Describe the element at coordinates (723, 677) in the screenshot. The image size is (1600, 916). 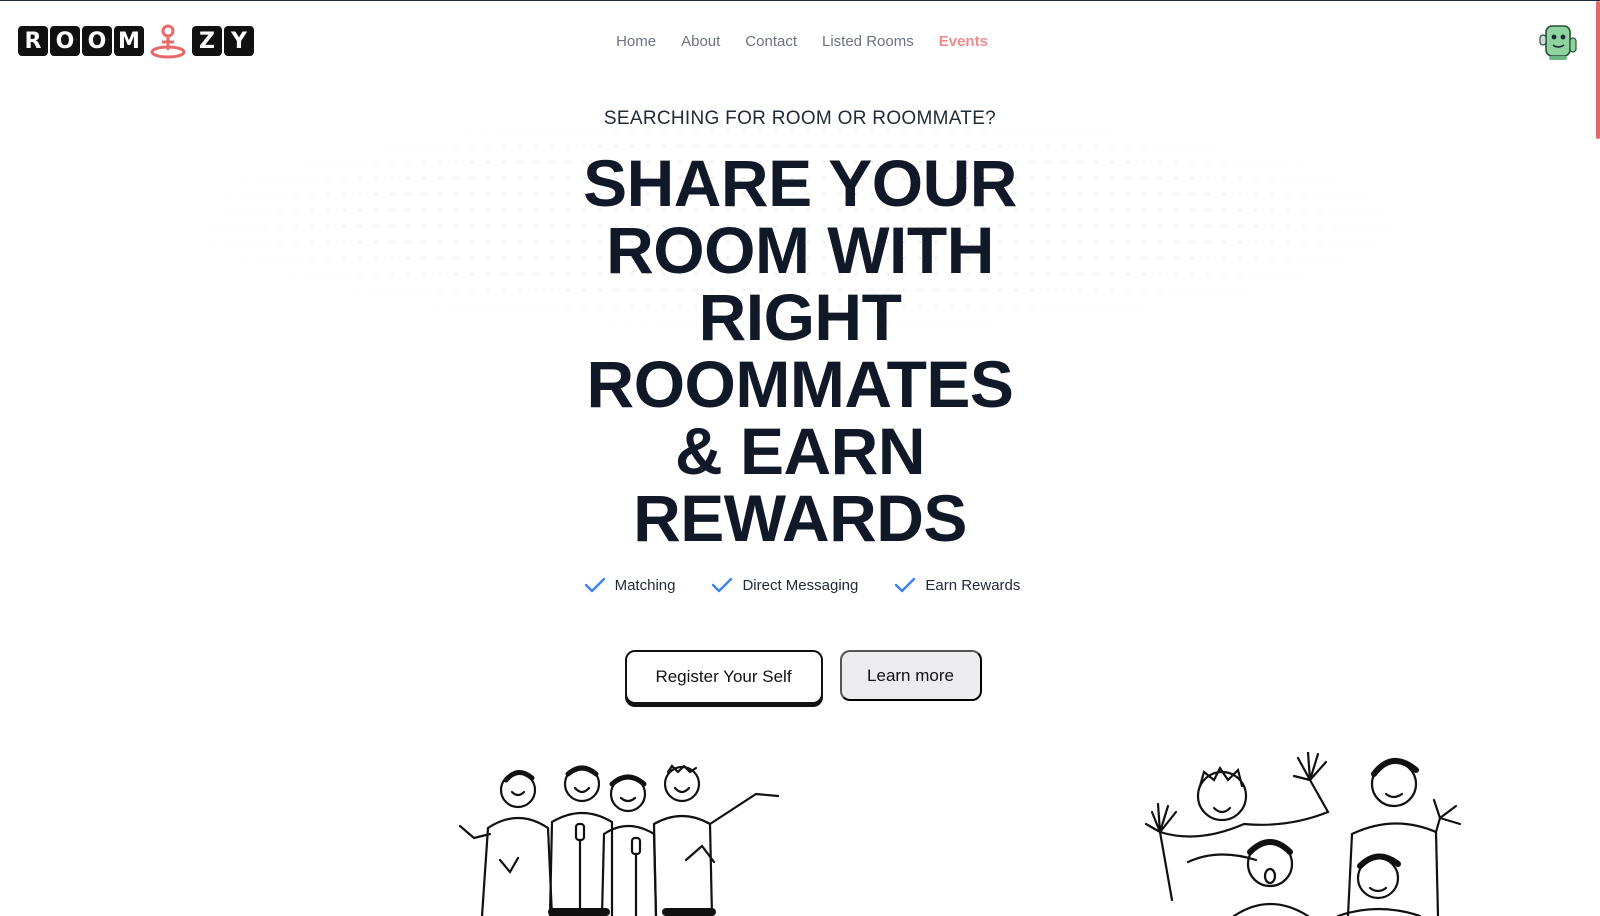
I see `register-button: Register Your Self` at that location.